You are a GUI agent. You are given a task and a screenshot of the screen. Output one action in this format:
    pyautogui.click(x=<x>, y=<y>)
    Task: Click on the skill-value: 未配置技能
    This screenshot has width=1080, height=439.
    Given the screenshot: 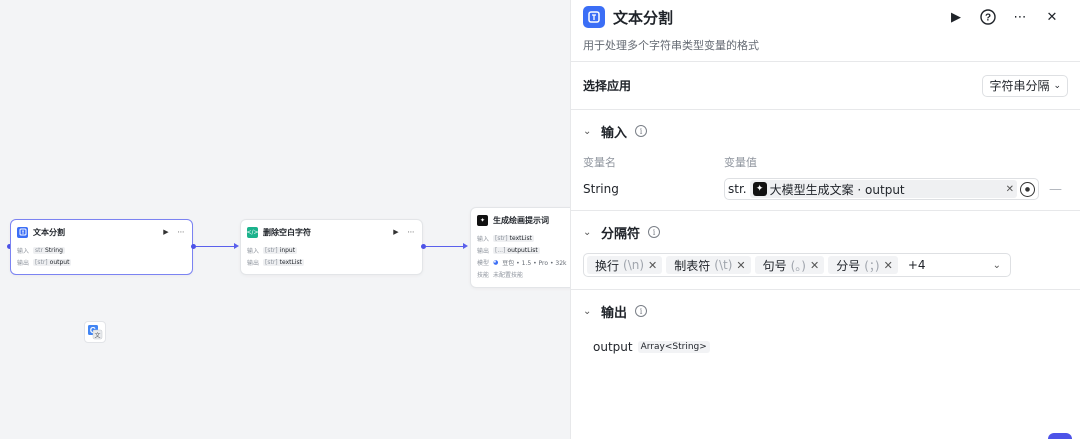 What is the action you would take?
    pyautogui.click(x=508, y=275)
    